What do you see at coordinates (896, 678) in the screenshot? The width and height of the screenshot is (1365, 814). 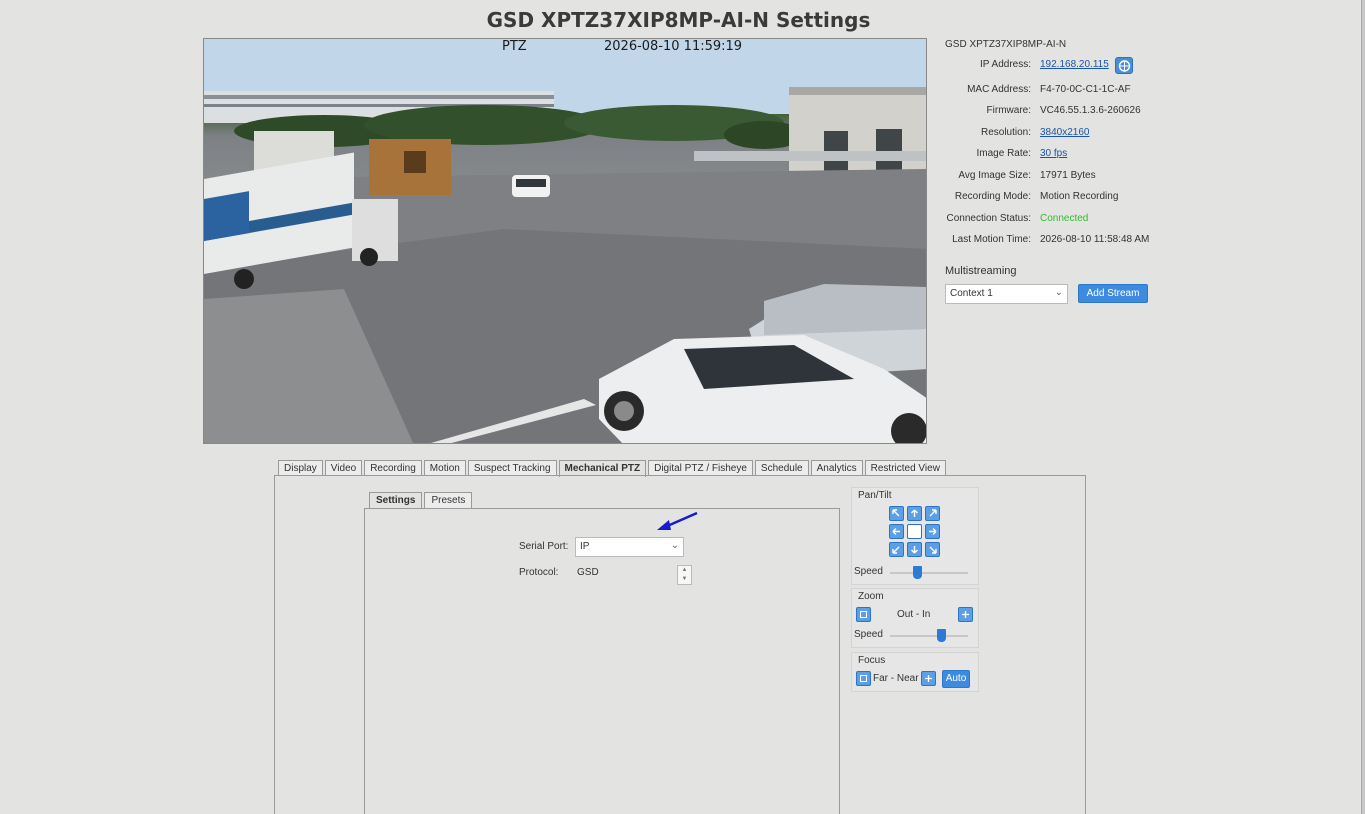 I see `focus-range-label: Far - Near` at bounding box center [896, 678].